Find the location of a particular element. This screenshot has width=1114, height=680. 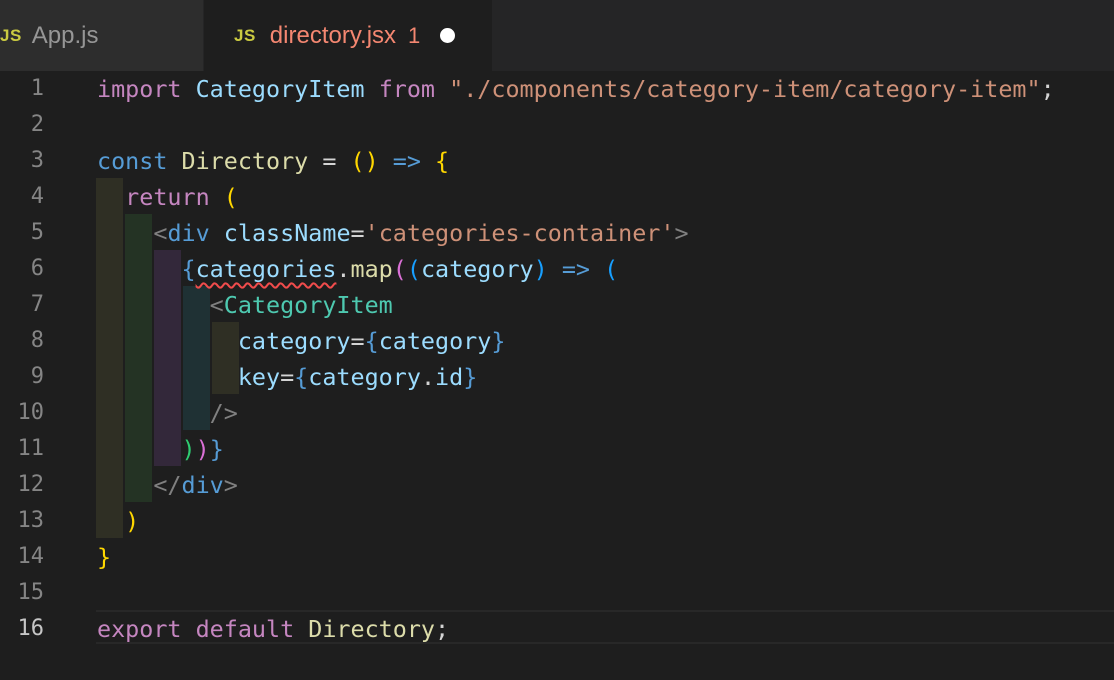

tab-directory-jsx: JS directory.jsx 1 is located at coordinates (348, 35).